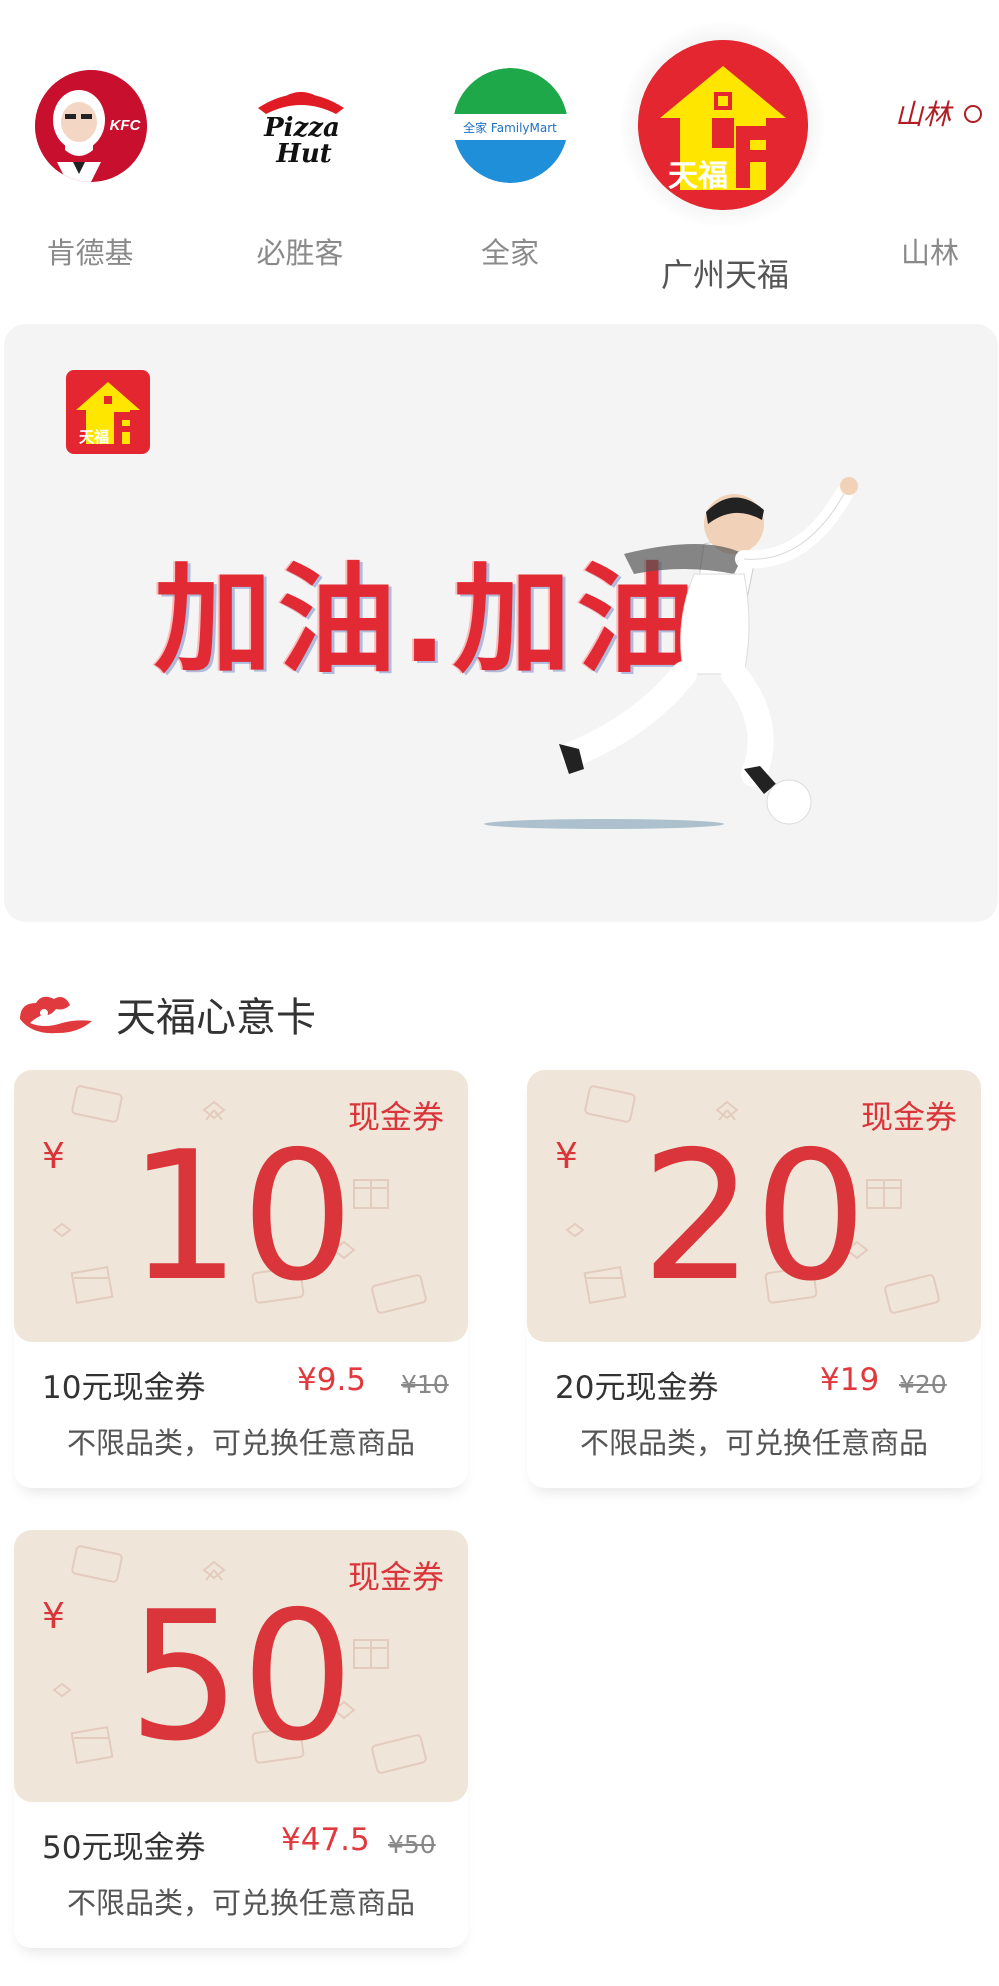  I want to click on brand-name-pizzahut: 必胜客, so click(300, 253).